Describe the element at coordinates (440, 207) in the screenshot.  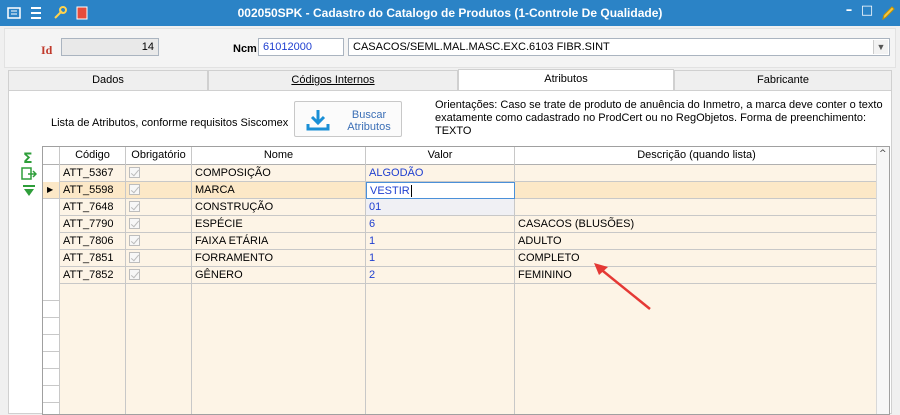
I see `cell-valor: 01` at that location.